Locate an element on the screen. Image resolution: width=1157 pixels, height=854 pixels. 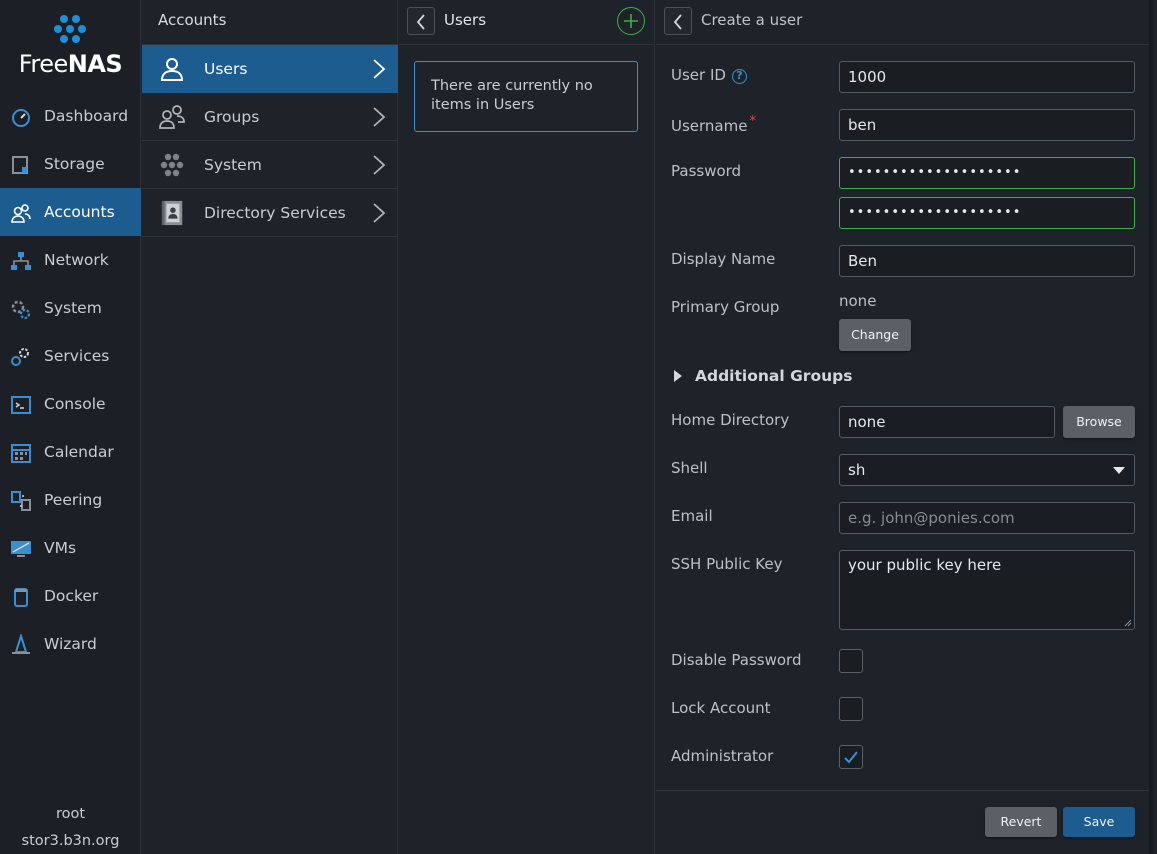
scrollbar-track is located at coordinates (1151, 427).